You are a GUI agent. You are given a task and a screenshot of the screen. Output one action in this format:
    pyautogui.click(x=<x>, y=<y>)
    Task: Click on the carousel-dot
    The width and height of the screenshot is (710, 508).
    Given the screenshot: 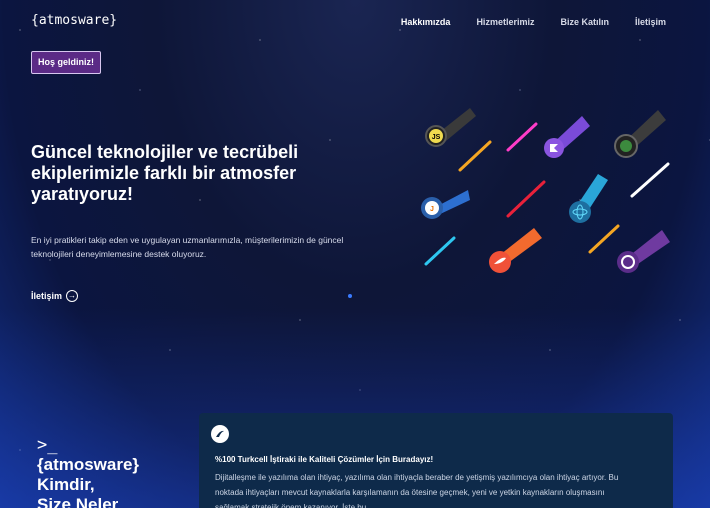 What is the action you would take?
    pyautogui.click(x=350, y=296)
    